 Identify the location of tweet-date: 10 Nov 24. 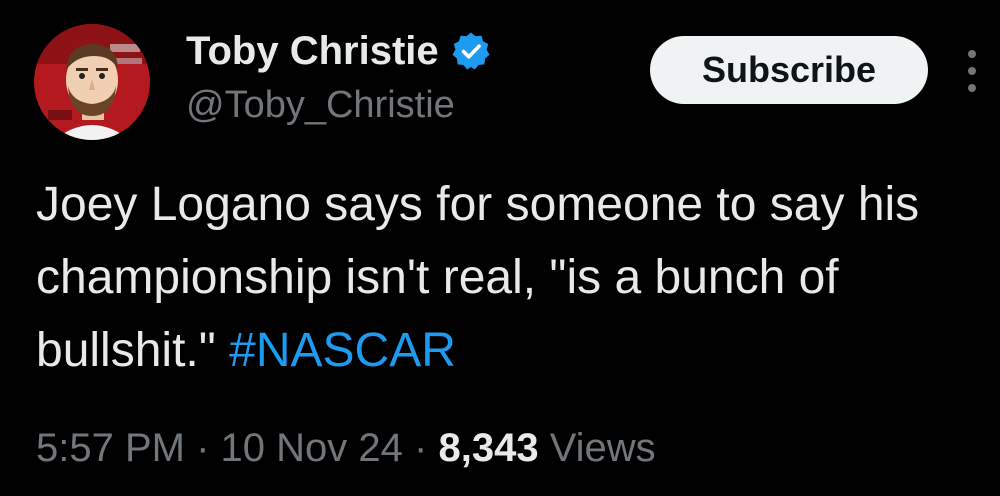
(312, 448).